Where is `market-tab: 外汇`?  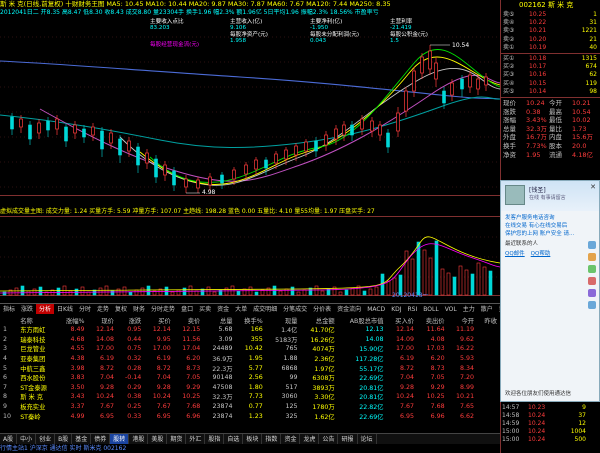
market-tab: 外汇 is located at coordinates (196, 439).